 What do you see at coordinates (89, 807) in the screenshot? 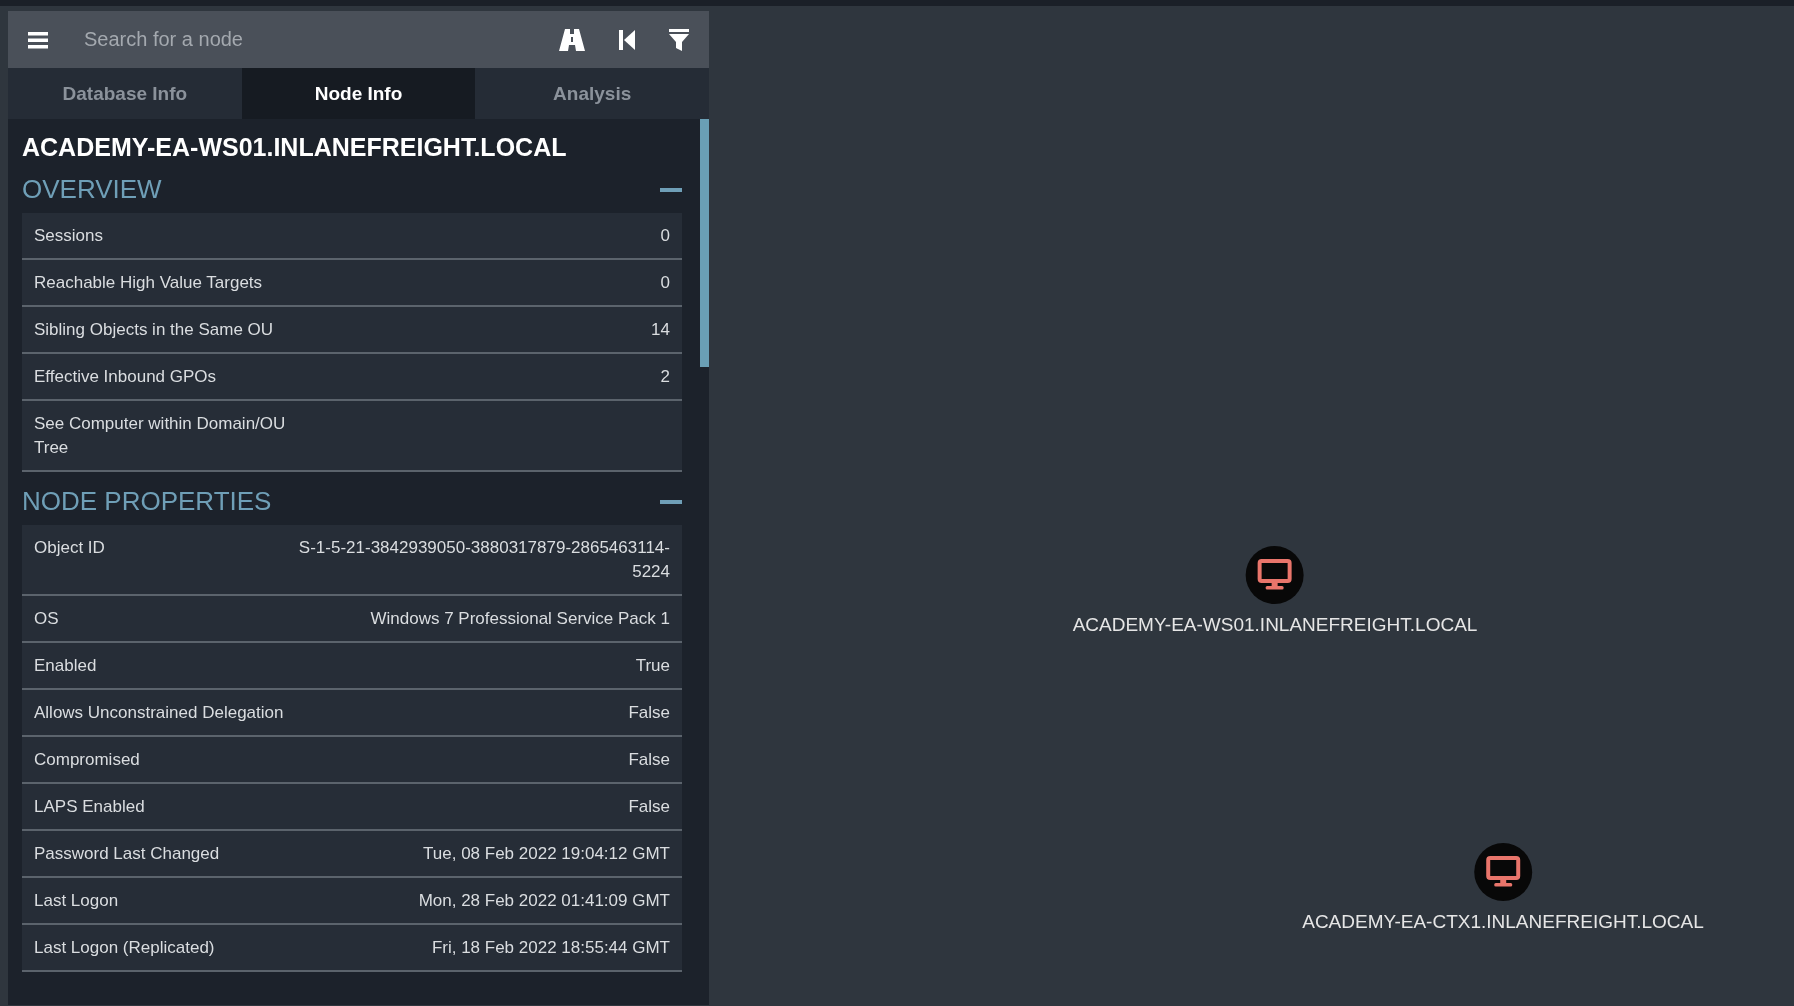
I see `property-label: LAPS Enabled` at bounding box center [89, 807].